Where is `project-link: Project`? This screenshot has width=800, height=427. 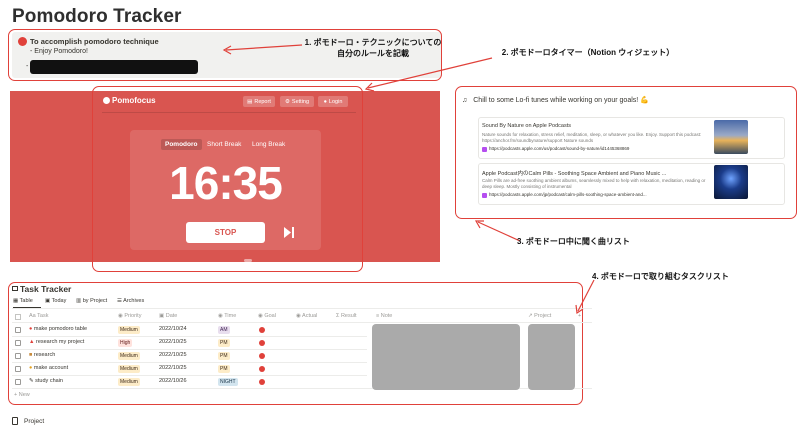
project-link: Project is located at coordinates (34, 421).